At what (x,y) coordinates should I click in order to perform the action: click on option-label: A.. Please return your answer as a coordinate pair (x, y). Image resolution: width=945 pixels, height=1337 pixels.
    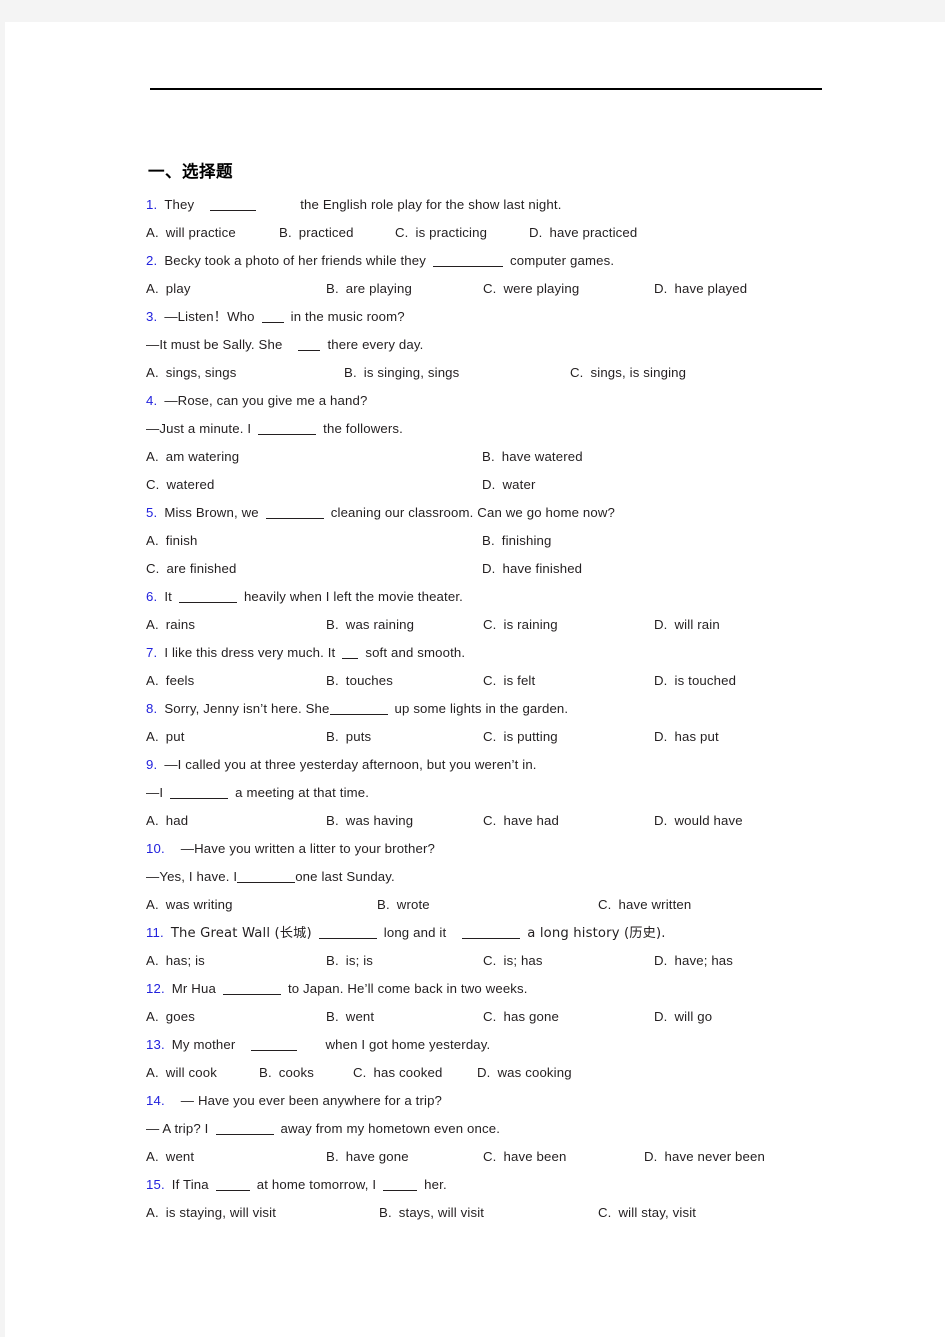
    Looking at the image, I should click on (152, 232).